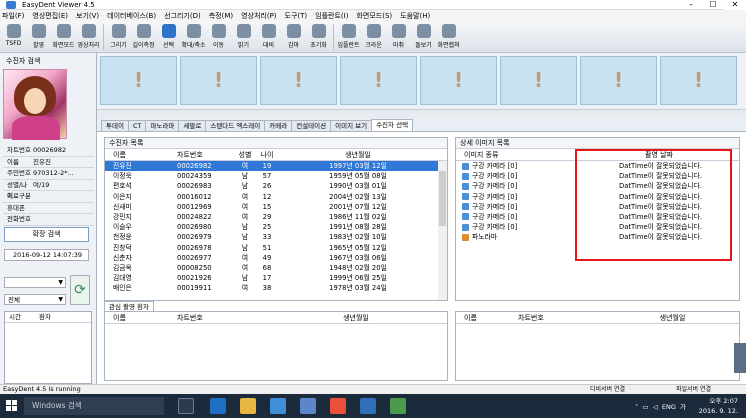 The width and height of the screenshot is (746, 418). What do you see at coordinates (243, 37) in the screenshot?
I see `tool-brightness: 밝기` at bounding box center [243, 37].